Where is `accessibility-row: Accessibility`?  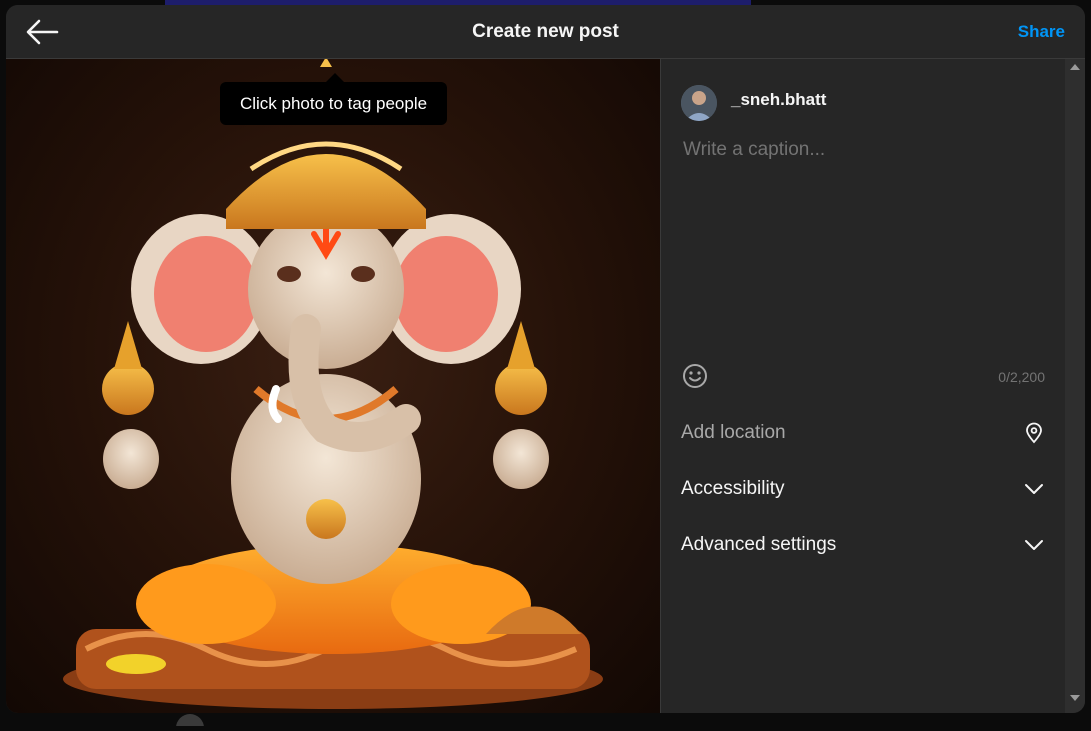
accessibility-row: Accessibility is located at coordinates (863, 489).